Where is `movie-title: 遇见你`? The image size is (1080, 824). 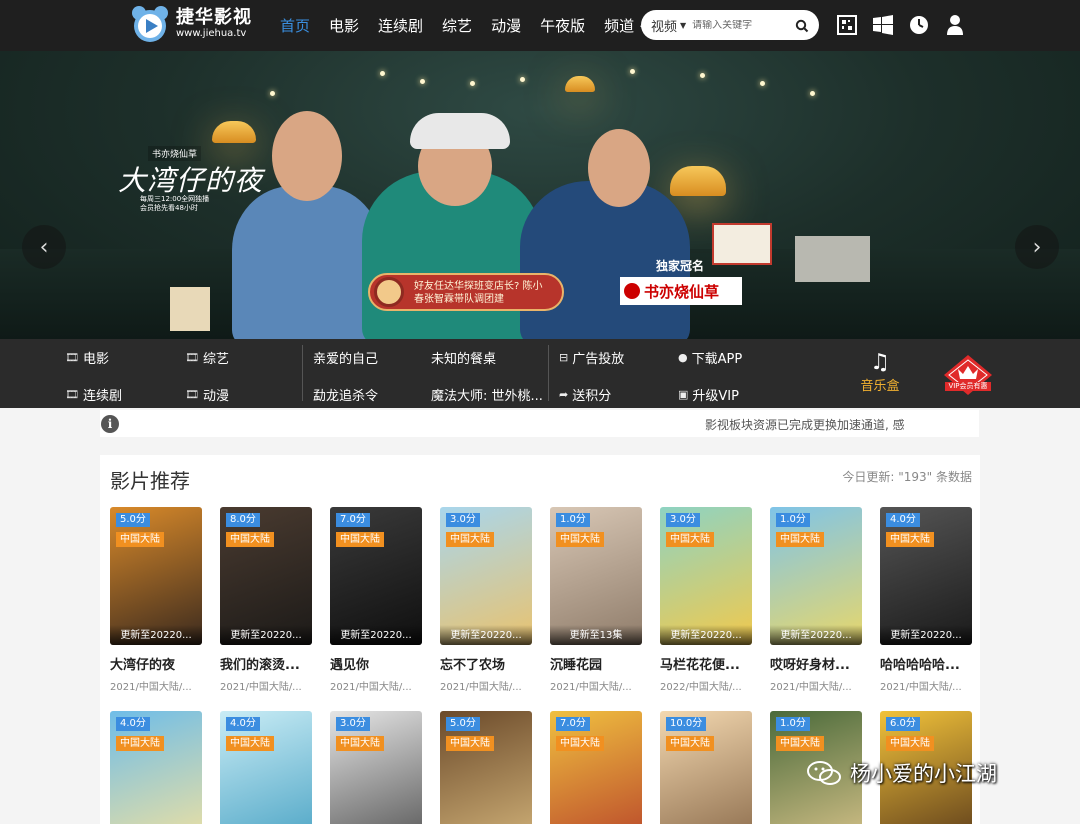 movie-title: 遇见你 is located at coordinates (376, 663).